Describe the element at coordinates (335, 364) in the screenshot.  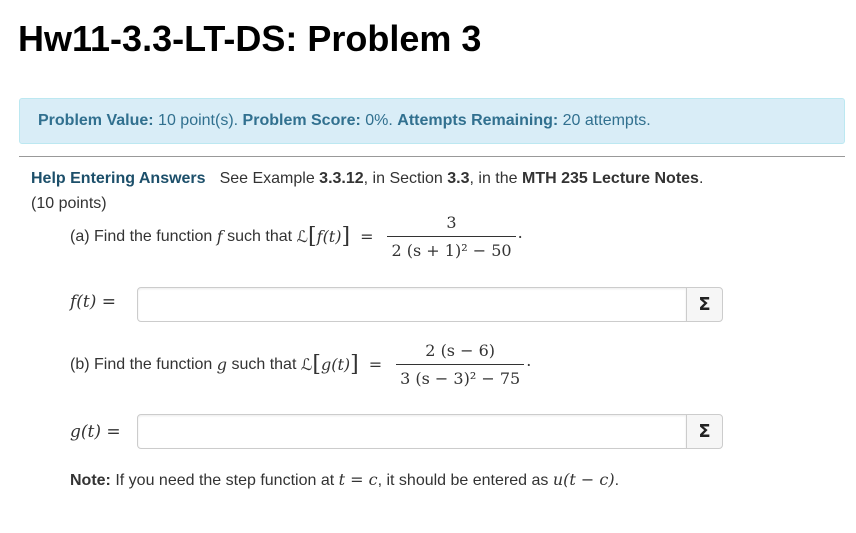
I see `part-b-lhs: g(t)` at that location.